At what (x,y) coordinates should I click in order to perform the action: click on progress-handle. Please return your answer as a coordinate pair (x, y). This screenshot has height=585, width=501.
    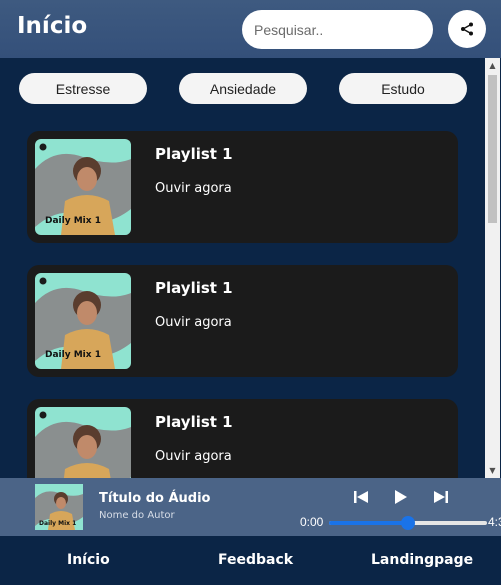
    Looking at the image, I should click on (408, 523).